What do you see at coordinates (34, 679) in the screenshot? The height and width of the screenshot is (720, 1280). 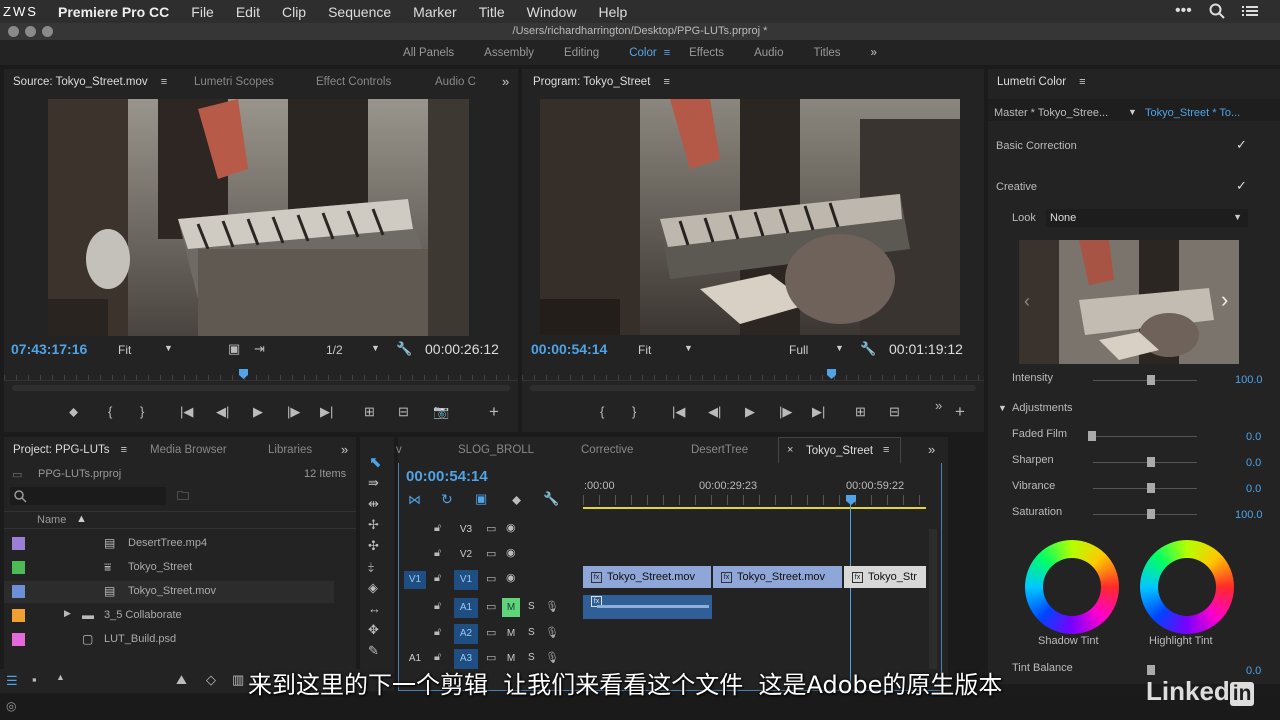 I see `icon-view-icon: ▪` at bounding box center [34, 679].